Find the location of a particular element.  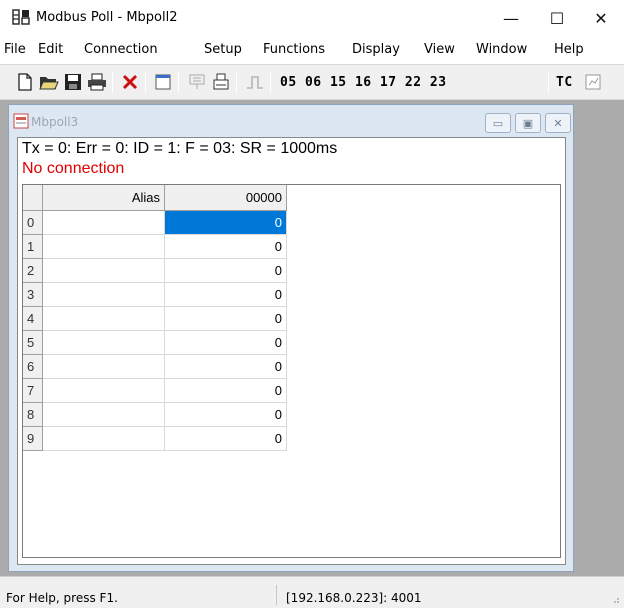

menu-file: File is located at coordinates (15, 49).